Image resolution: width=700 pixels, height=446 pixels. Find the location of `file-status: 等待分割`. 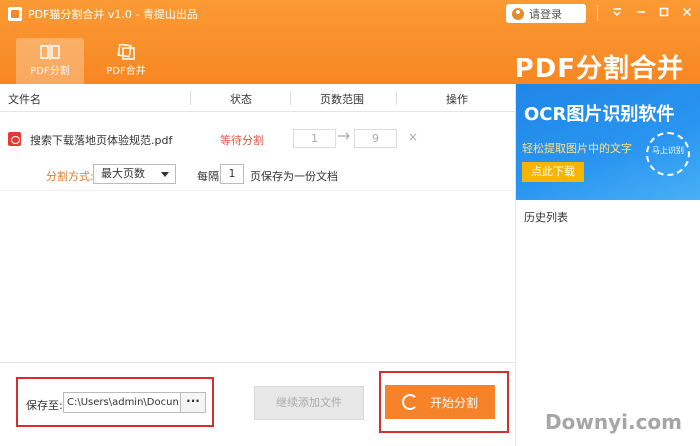

file-status: 等待分割 is located at coordinates (242, 140).